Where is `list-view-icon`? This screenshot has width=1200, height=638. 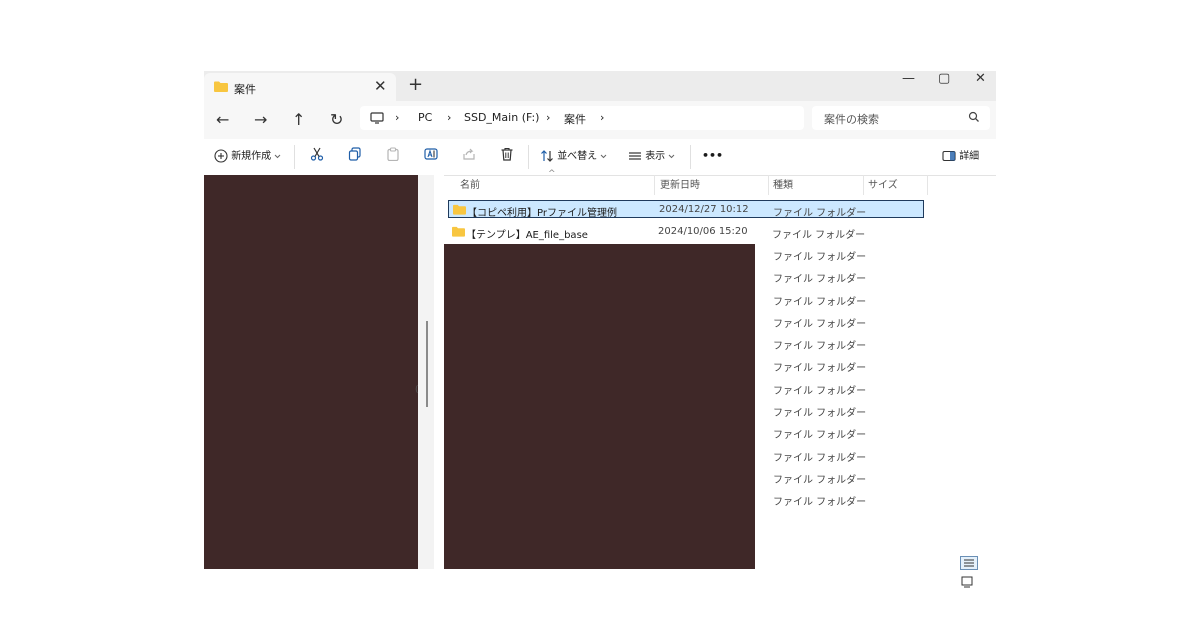 list-view-icon is located at coordinates (635, 156).